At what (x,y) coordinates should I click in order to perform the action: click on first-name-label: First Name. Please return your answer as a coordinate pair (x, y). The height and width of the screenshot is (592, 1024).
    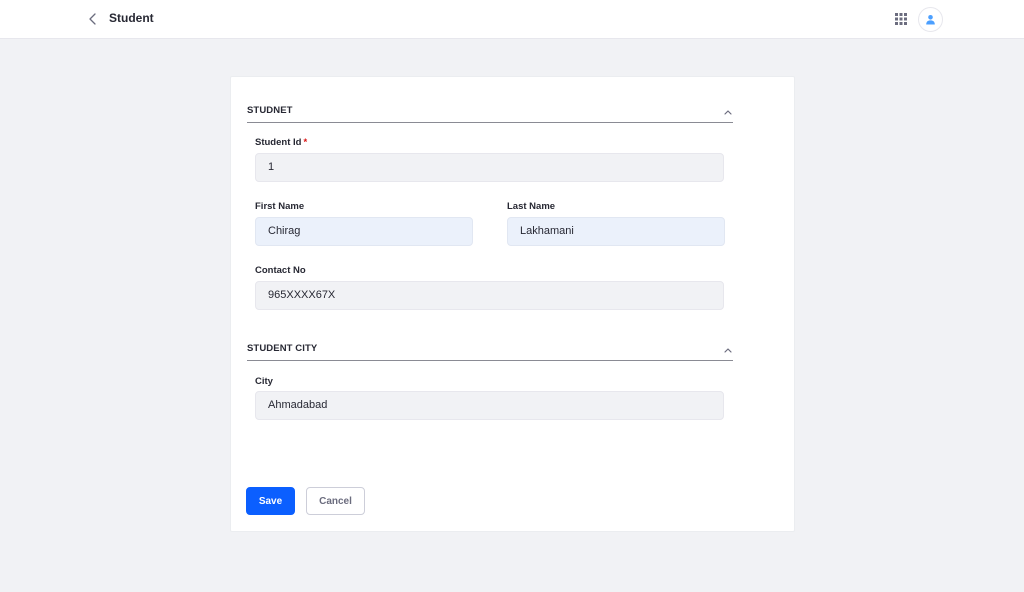
    Looking at the image, I should click on (280, 206).